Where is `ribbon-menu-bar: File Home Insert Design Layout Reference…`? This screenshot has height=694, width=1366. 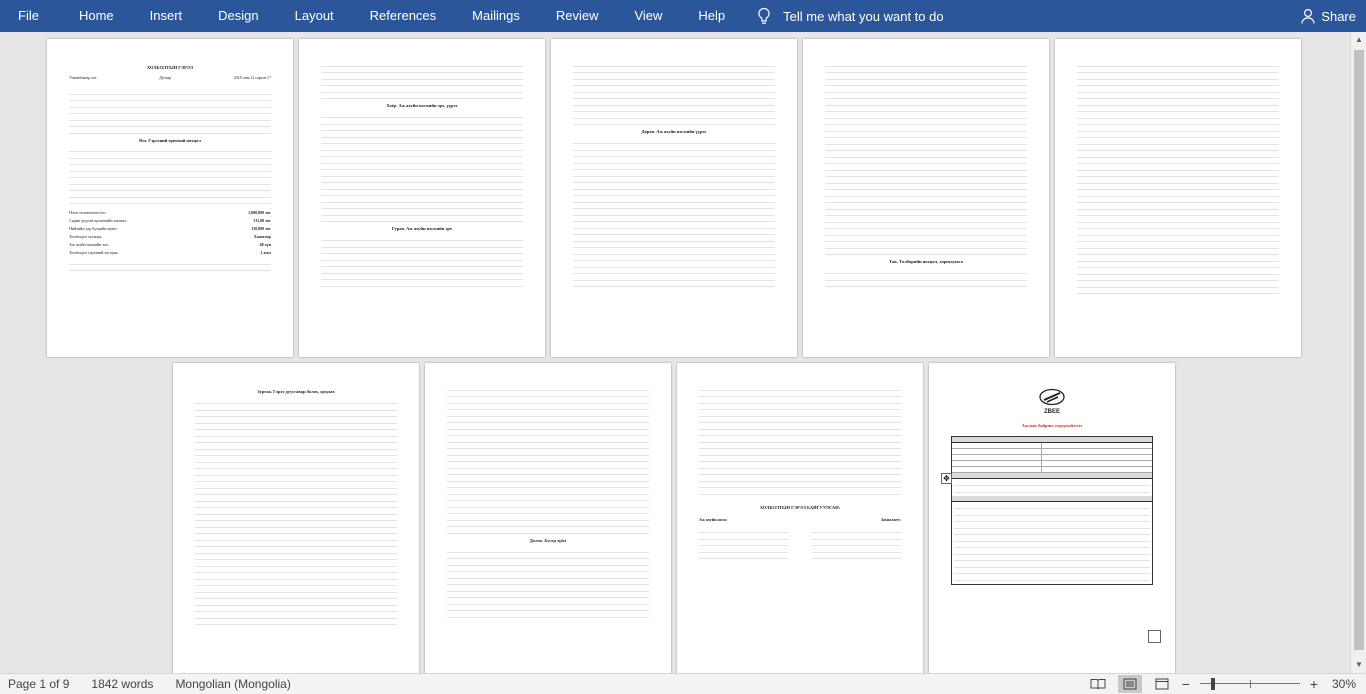 ribbon-menu-bar: File Home Insert Design Layout Reference… is located at coordinates (683, 16).